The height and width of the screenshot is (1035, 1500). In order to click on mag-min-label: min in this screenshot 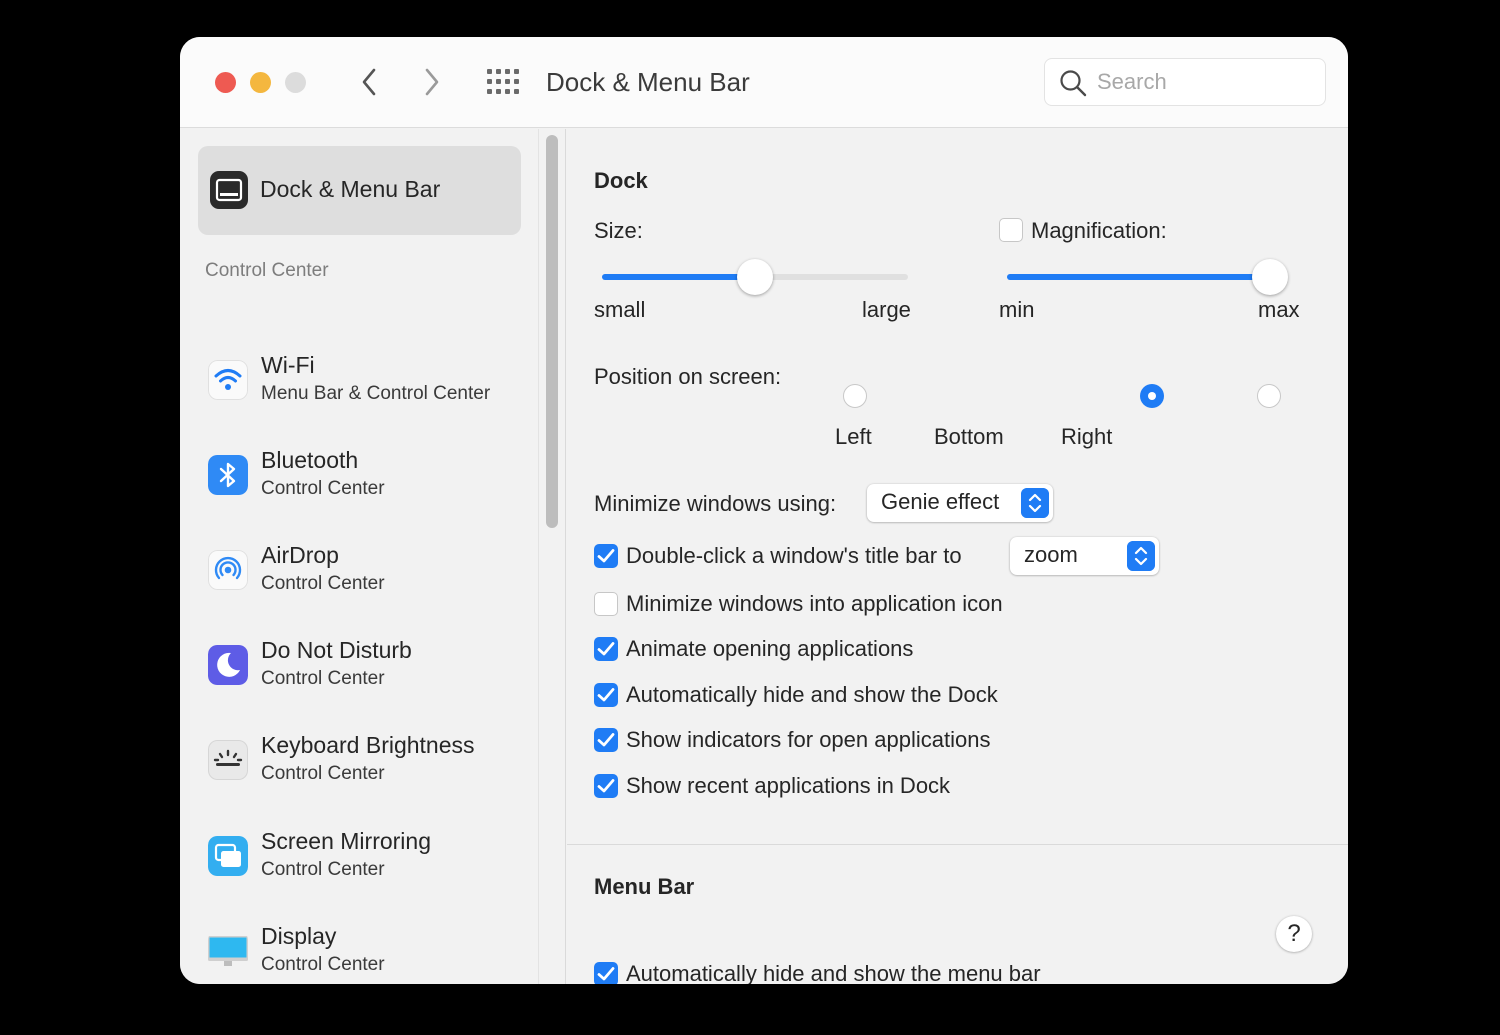, I will do `click(1017, 309)`.